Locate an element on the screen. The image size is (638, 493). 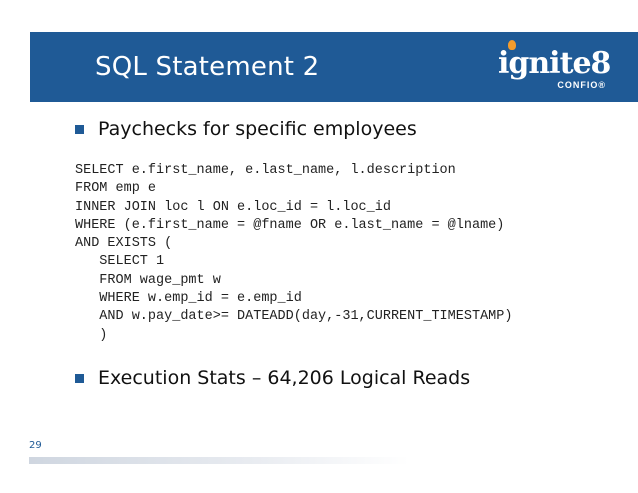
logo-subtext: CONFIO® is located at coordinates (581, 85).